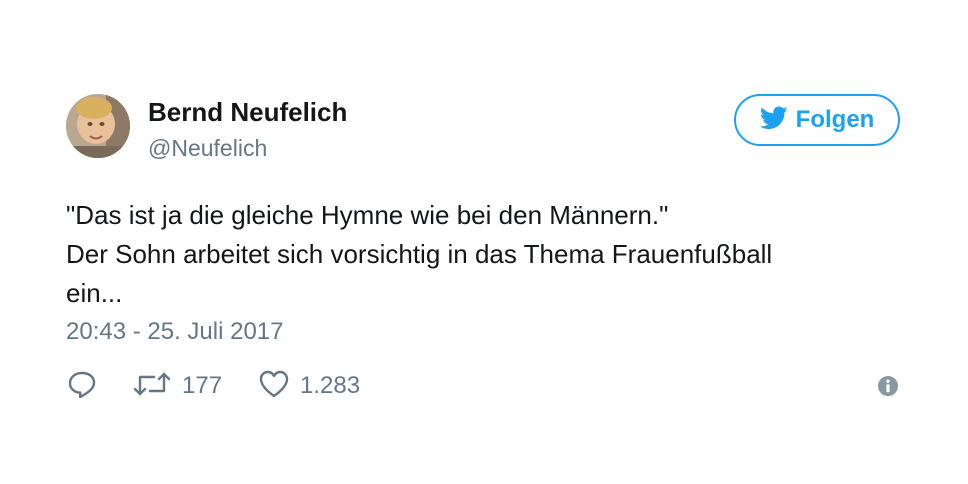 Image resolution: width=968 pixels, height=484 pixels. I want to click on like-button: 1.283, so click(309, 386).